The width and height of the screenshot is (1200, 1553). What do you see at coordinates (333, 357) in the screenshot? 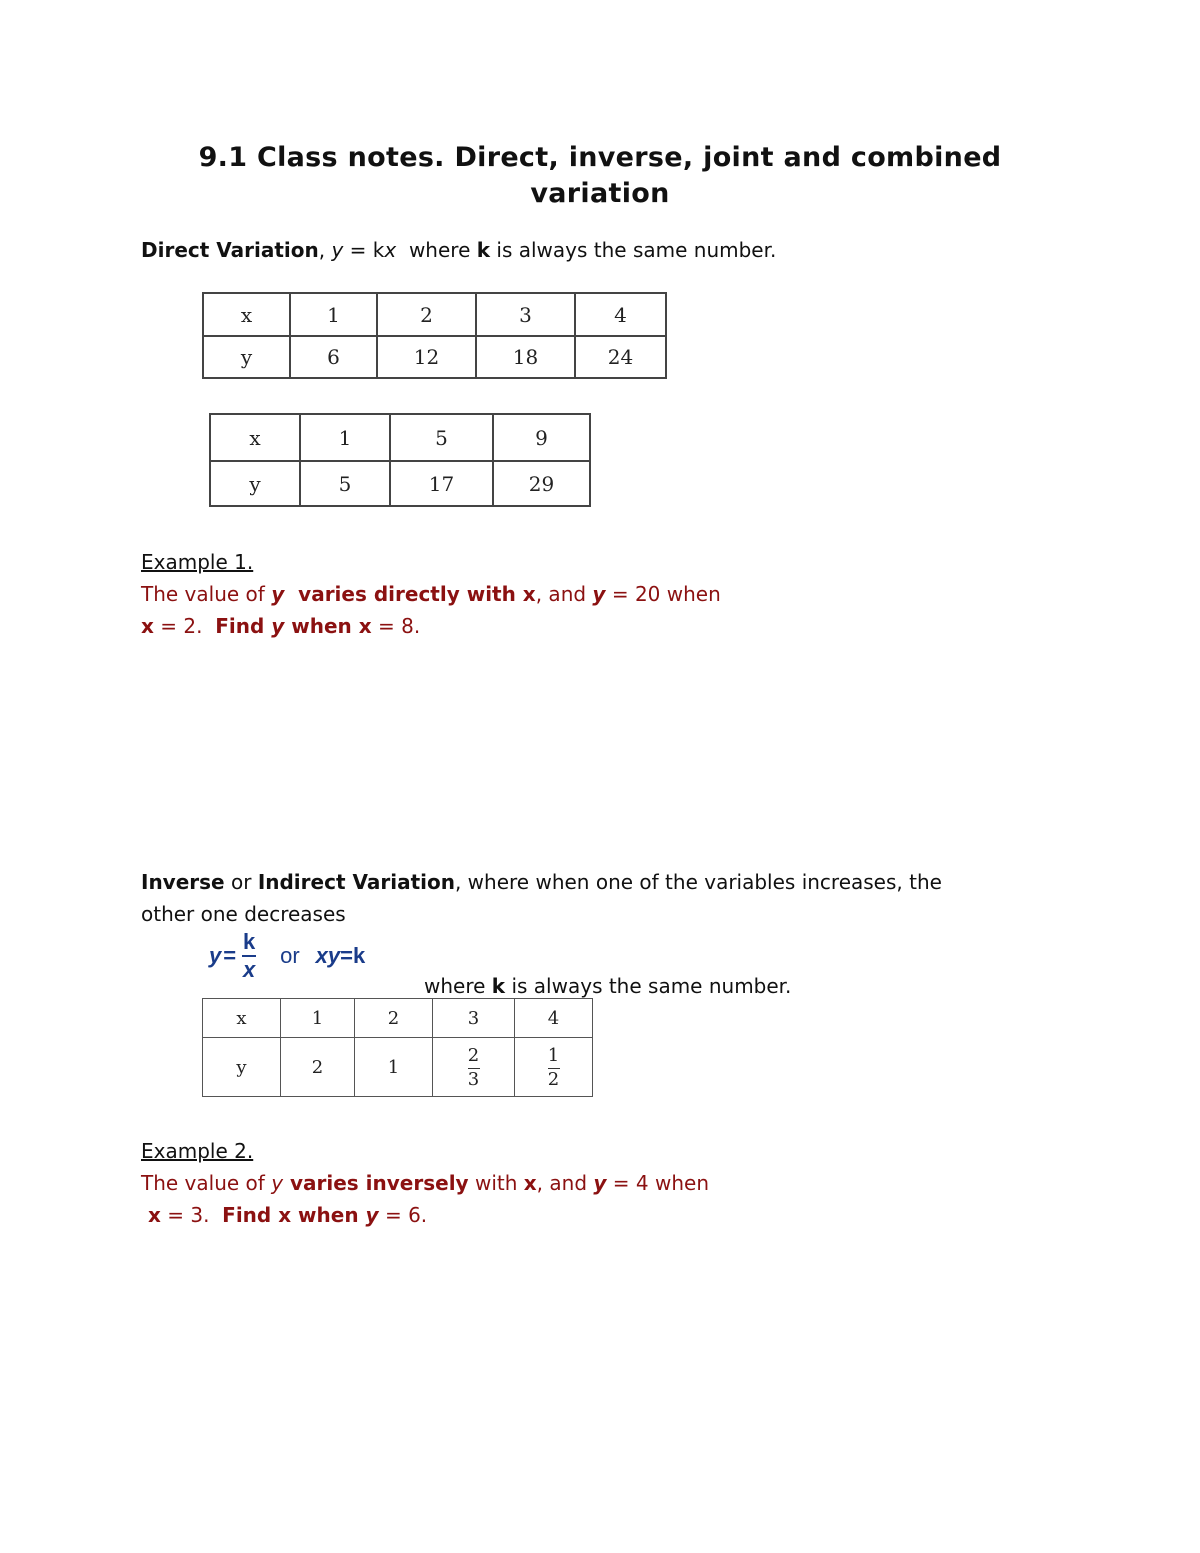
I see `table-cell: 6` at bounding box center [333, 357].